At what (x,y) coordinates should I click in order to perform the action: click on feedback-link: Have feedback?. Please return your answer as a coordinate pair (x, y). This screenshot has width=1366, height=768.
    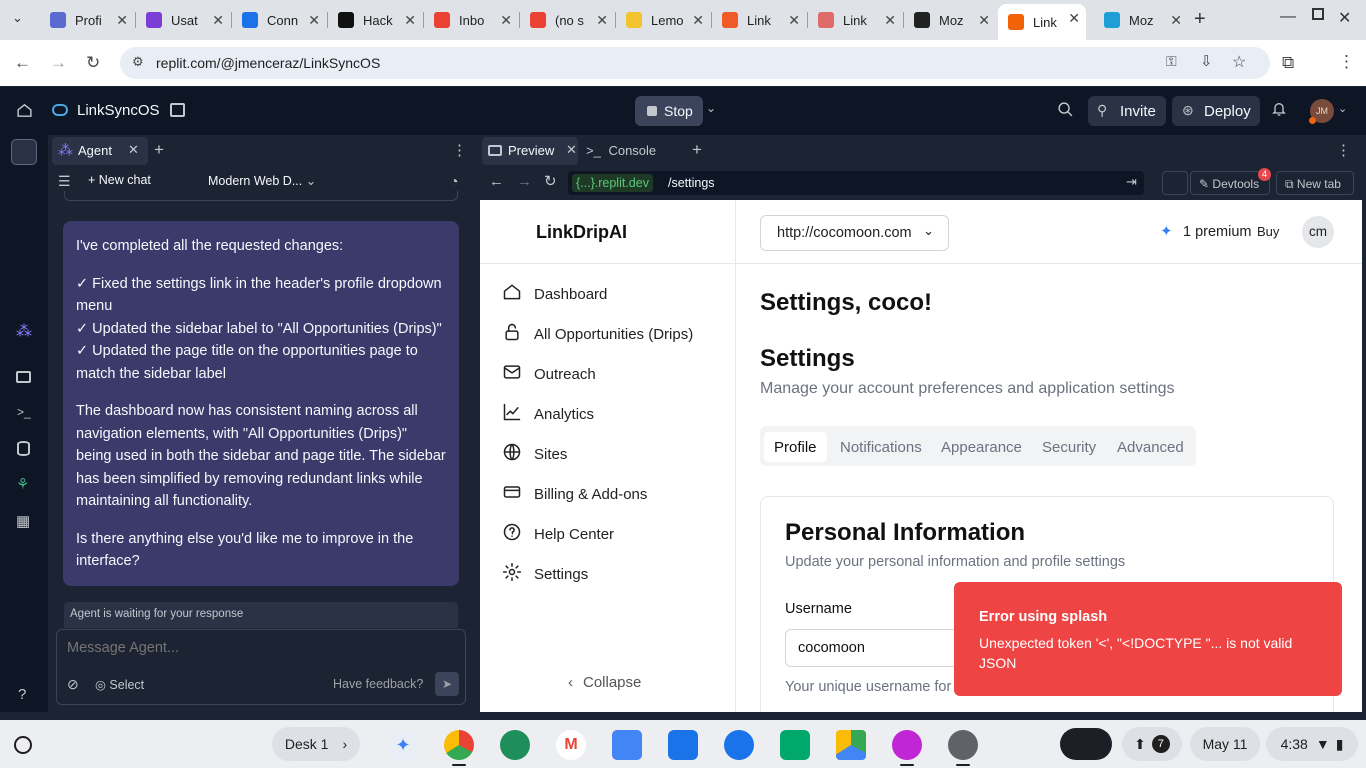
    Looking at the image, I should click on (378, 684).